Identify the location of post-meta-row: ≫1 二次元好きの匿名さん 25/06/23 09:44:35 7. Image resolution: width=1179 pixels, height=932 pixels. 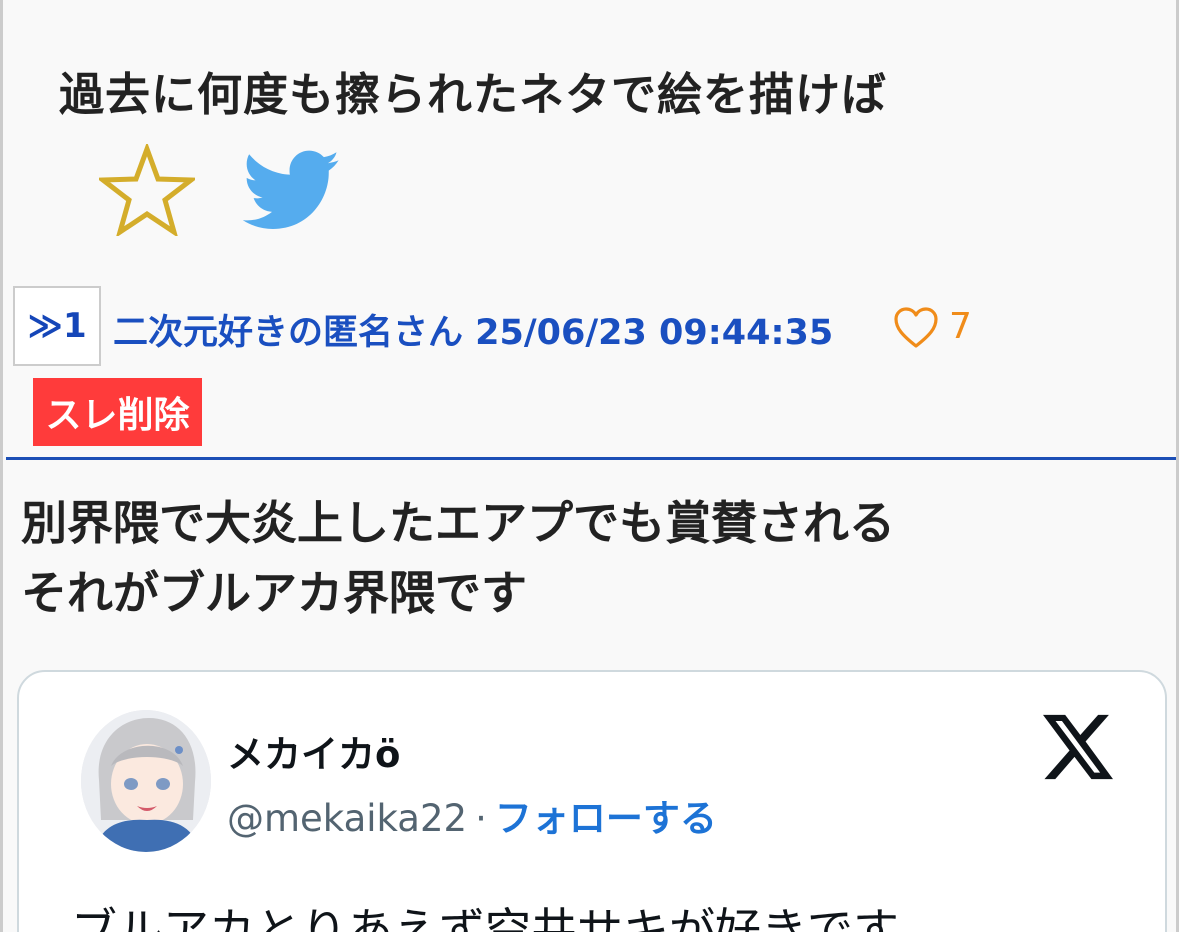
(593, 326).